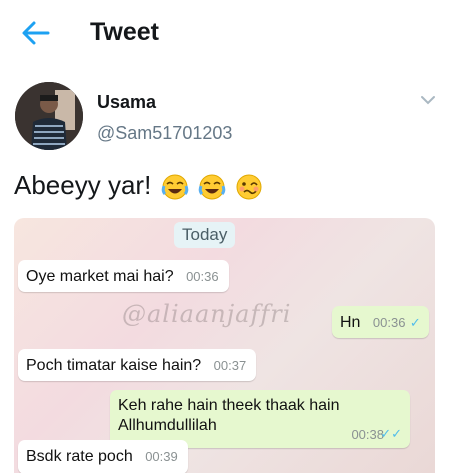 This screenshot has height=473, width=450. What do you see at coordinates (249, 187) in the screenshot?
I see `woozy-face-emoji-icon` at bounding box center [249, 187].